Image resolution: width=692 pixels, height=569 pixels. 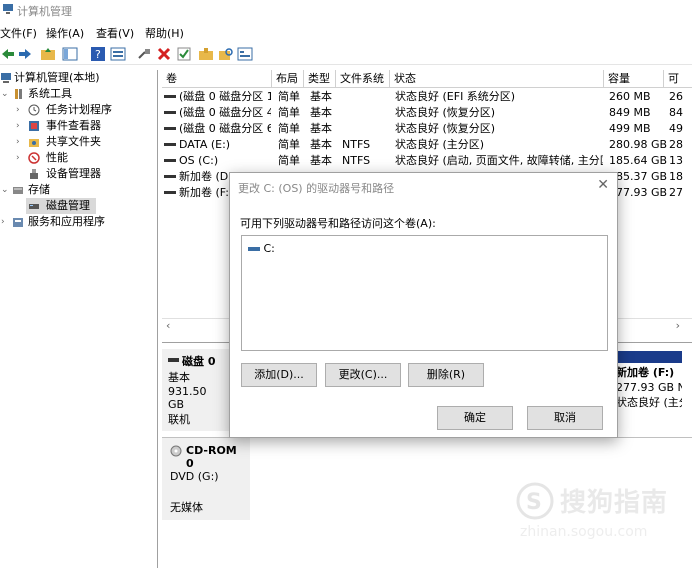 What do you see at coordinates (34, 143) in the screenshot?
I see `shared-folder-icon` at bounding box center [34, 143].